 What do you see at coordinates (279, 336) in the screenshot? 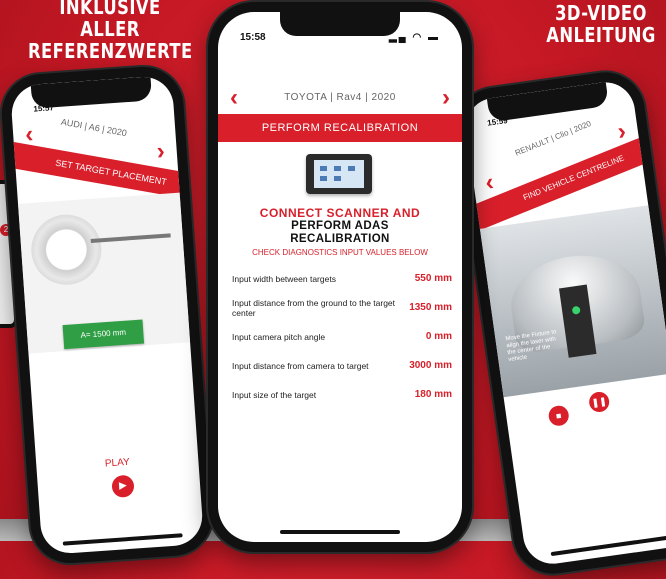
I see `row-label: Input camera pitch angle` at bounding box center [279, 336].